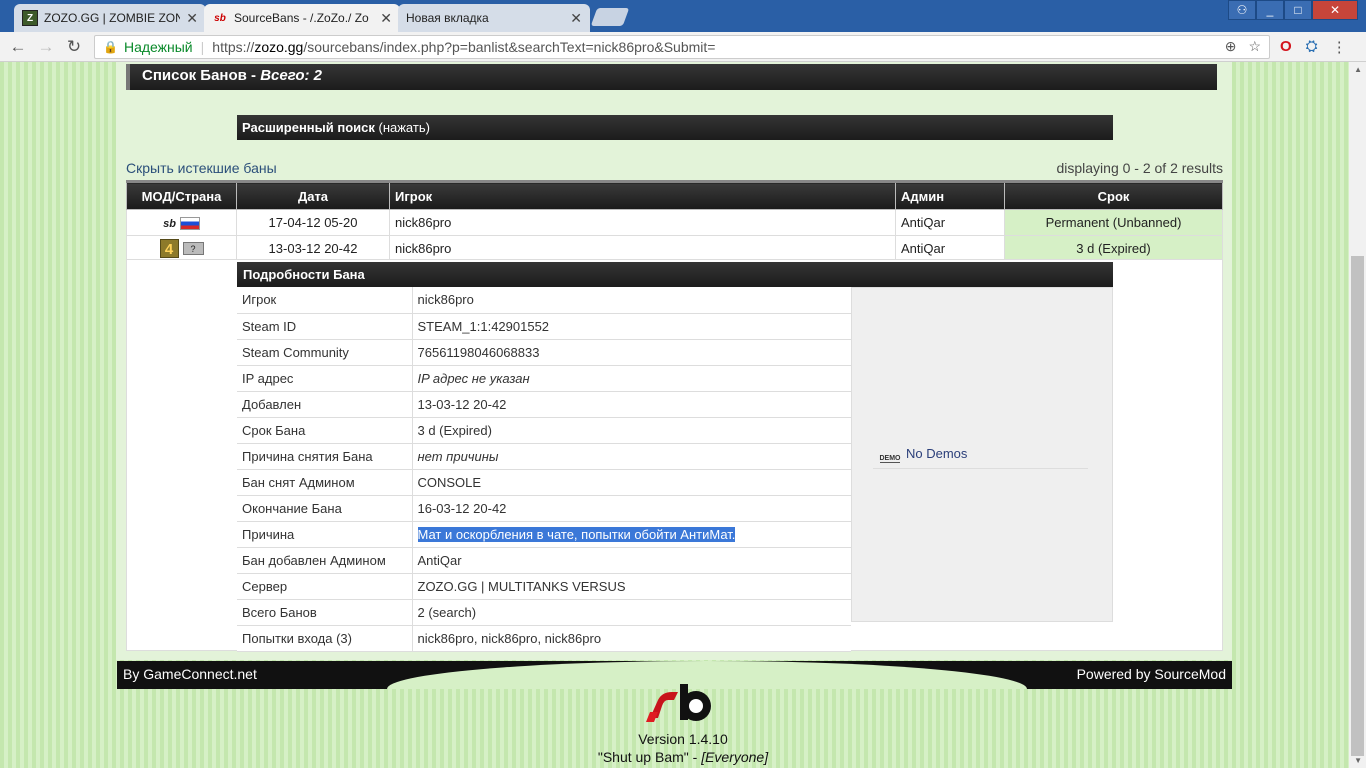 This screenshot has width=1366, height=768. Describe the element at coordinates (631, 430) in the screenshot. I see `detail-value: 3 d (Expired)` at that location.